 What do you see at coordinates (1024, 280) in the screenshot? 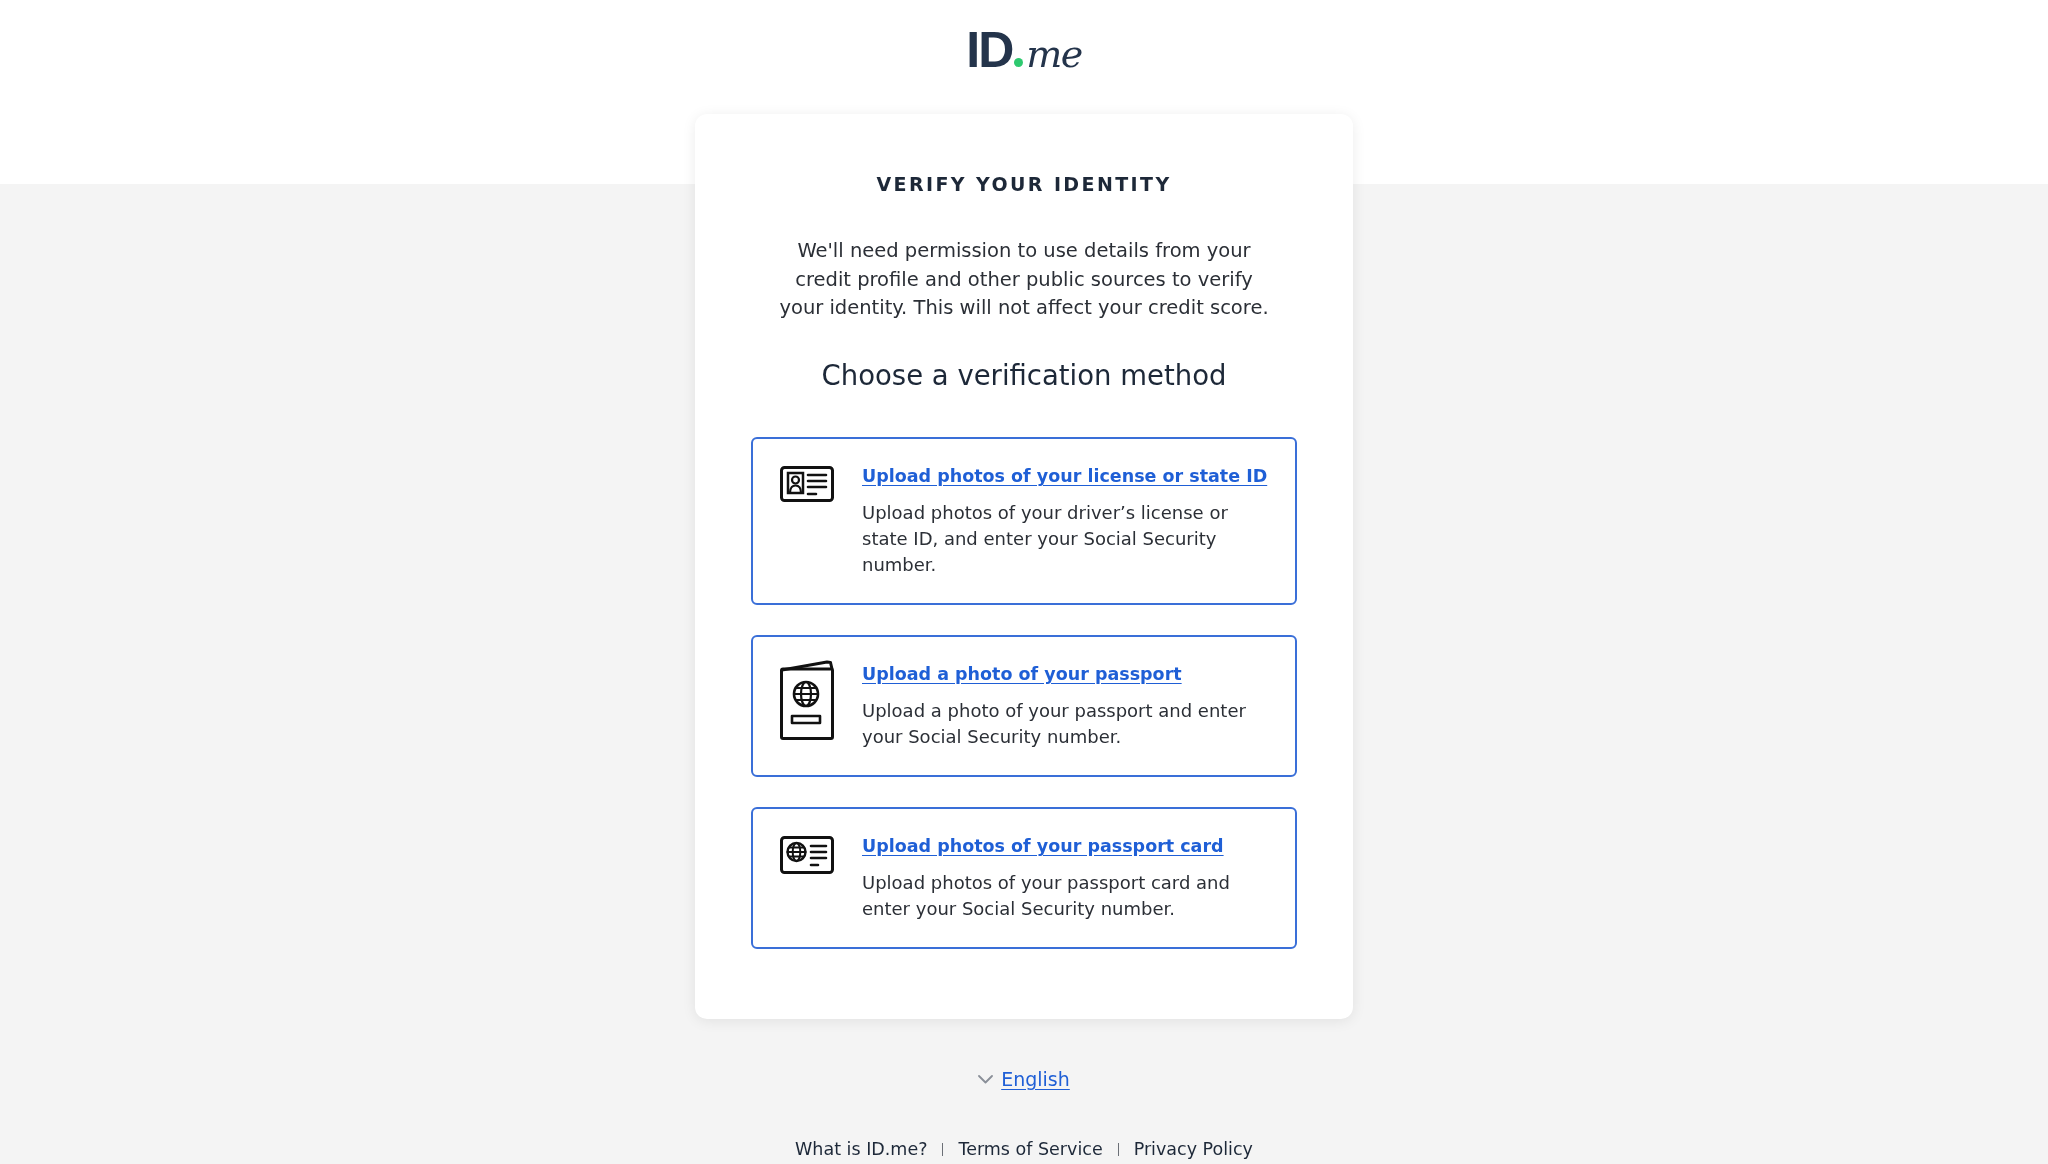
I see `intro-text: We'll need permission to use details from your credit profile and other public sources to verify your identity. This will not affect your credit score.` at bounding box center [1024, 280].